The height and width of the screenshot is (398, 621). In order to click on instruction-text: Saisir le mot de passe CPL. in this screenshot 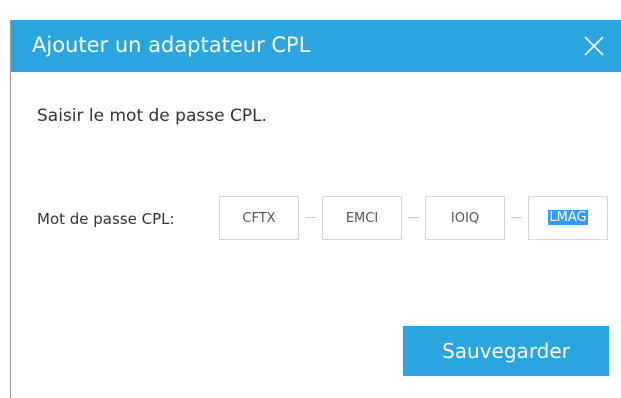, I will do `click(152, 116)`.